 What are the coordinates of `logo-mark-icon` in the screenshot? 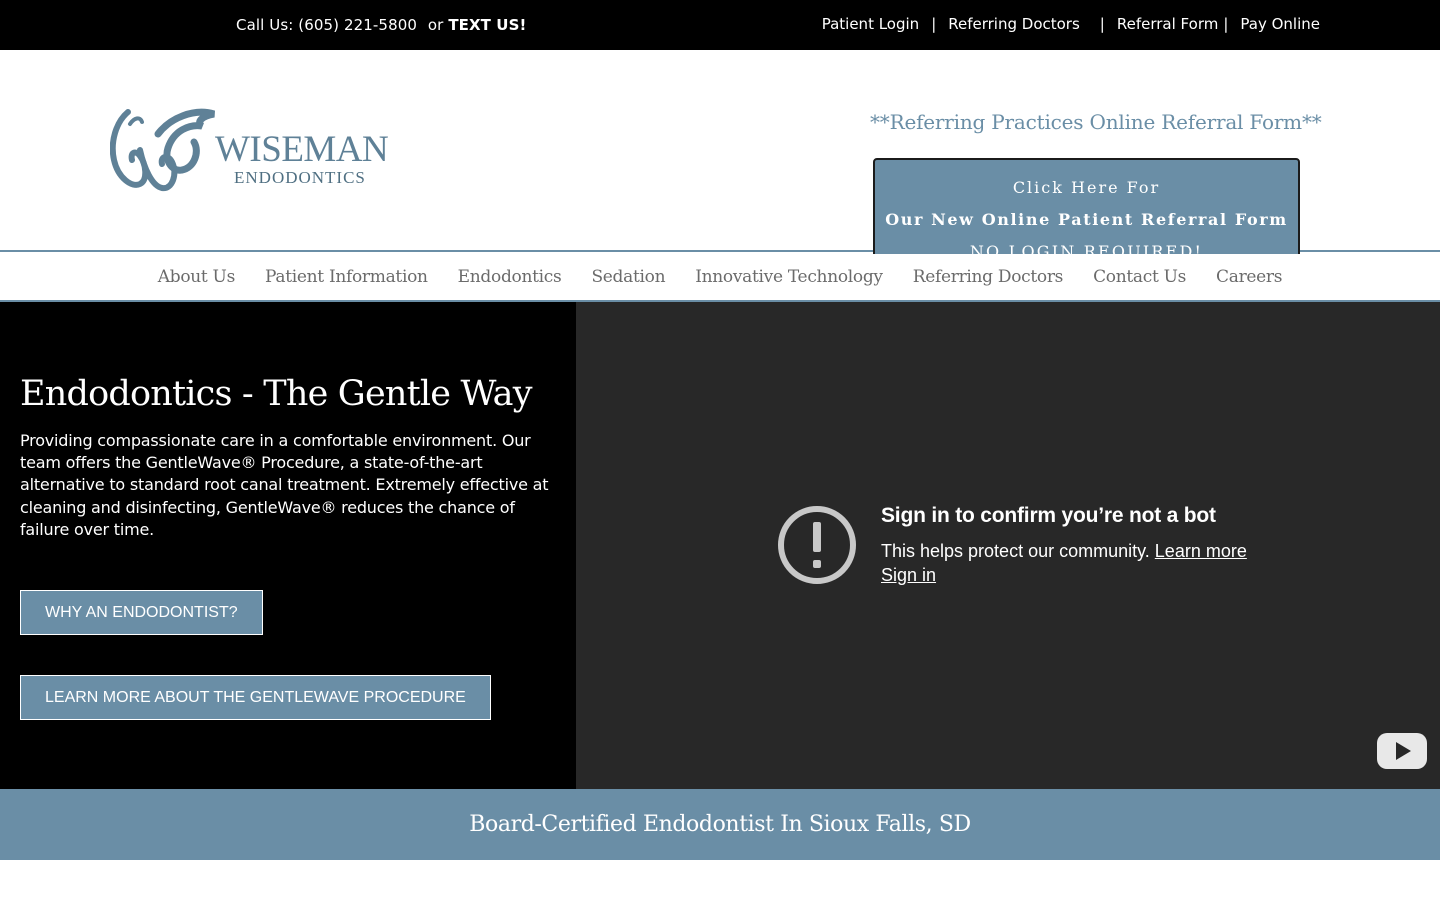 It's located at (163, 150).